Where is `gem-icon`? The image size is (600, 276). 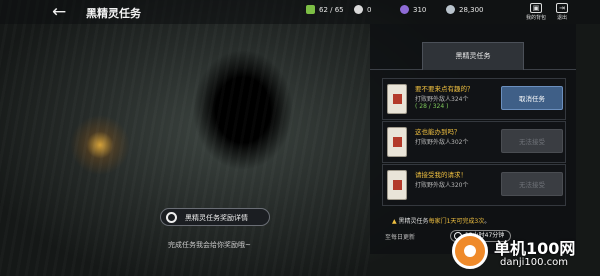 gem-icon is located at coordinates (358, 9).